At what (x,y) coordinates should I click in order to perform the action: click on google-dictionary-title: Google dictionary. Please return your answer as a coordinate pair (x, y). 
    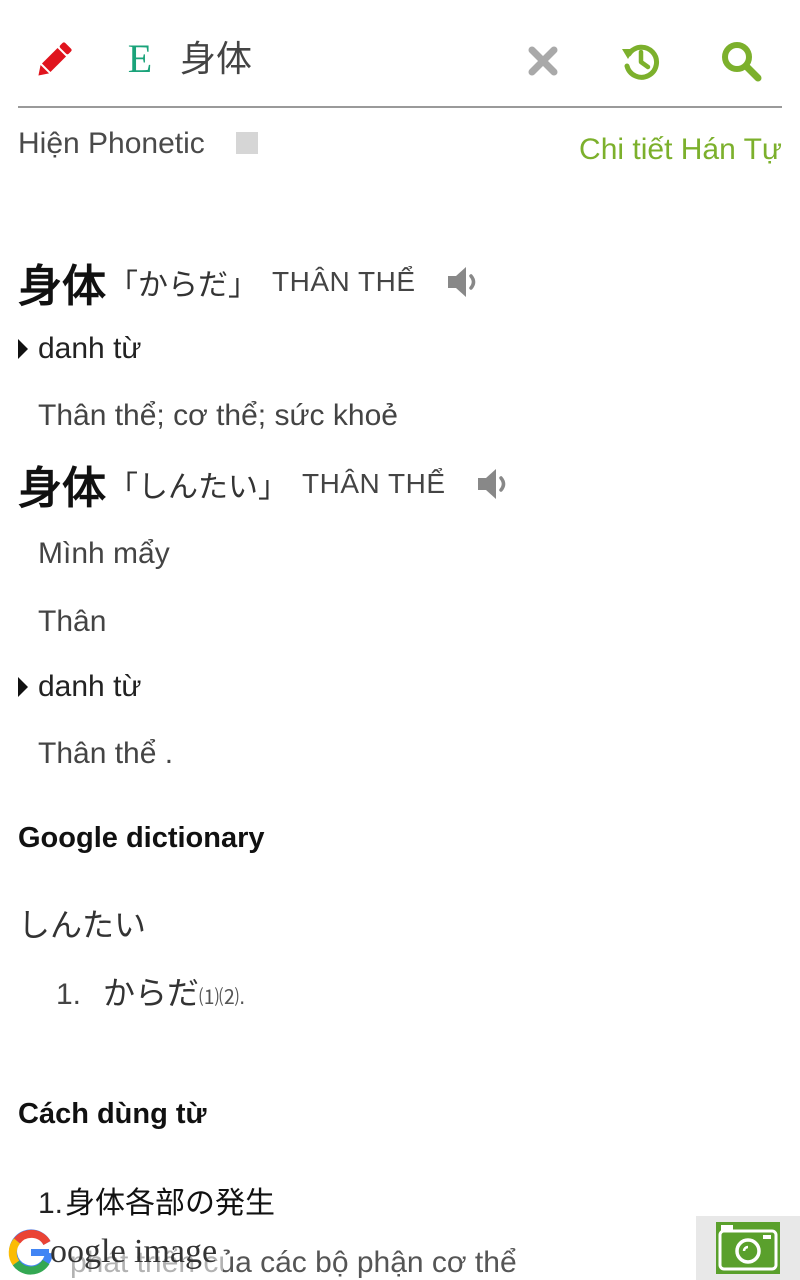
    Looking at the image, I should click on (141, 838).